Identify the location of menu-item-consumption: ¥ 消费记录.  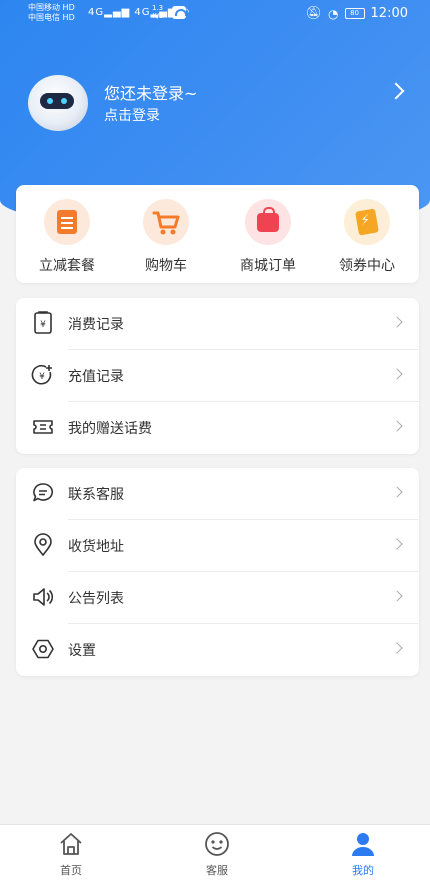
(217, 324).